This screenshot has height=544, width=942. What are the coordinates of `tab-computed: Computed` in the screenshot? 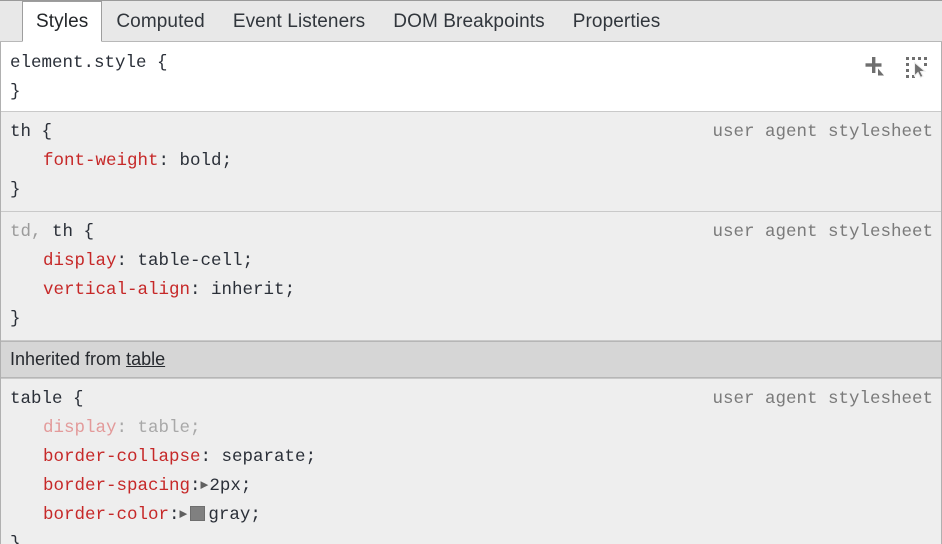 It's located at (160, 21).